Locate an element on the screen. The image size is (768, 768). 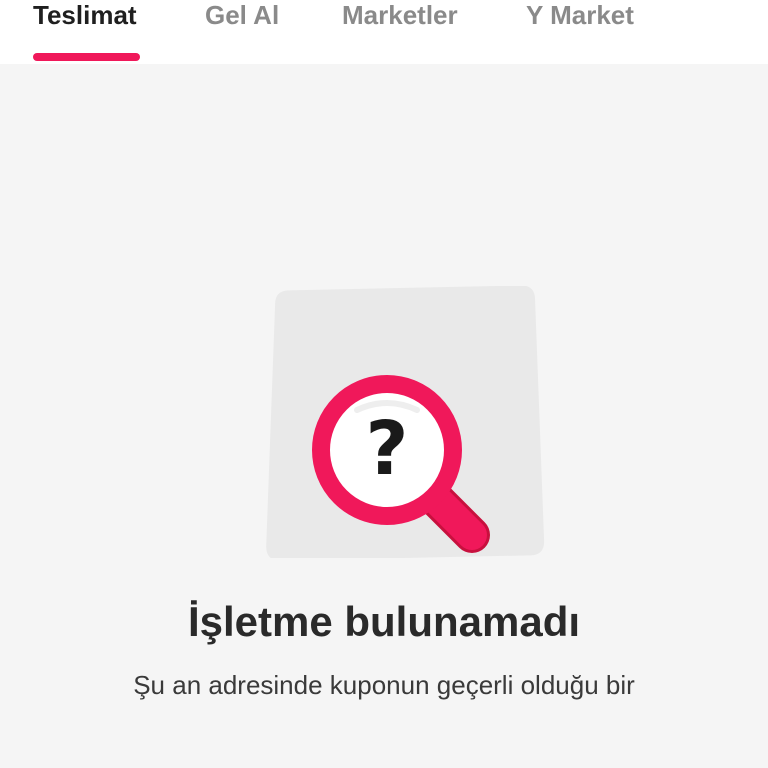
tab-bar: Teslimat Gel Al Marketler Y Market is located at coordinates (384, 32).